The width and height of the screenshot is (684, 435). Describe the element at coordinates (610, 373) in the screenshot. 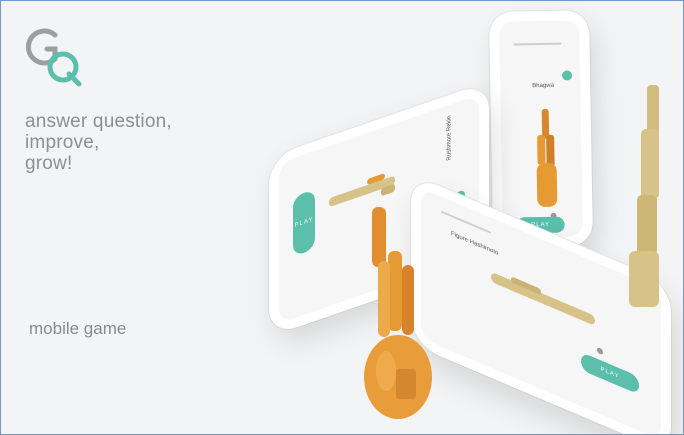

I see `play-button-tilted-front: PLAY` at that location.